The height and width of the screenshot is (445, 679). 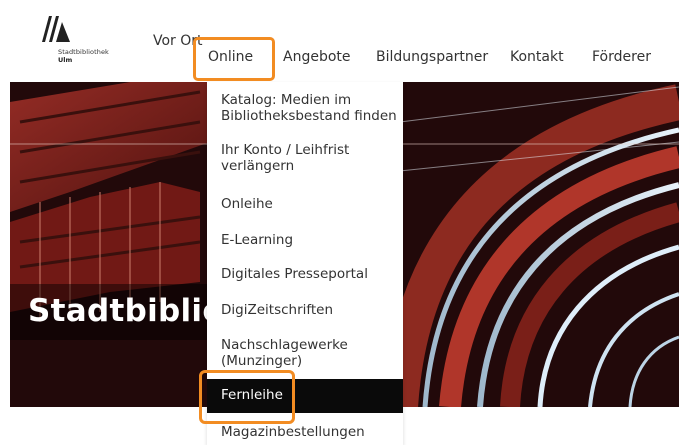 I want to click on menu-item-e-learning: E-Learning, so click(x=311, y=240).